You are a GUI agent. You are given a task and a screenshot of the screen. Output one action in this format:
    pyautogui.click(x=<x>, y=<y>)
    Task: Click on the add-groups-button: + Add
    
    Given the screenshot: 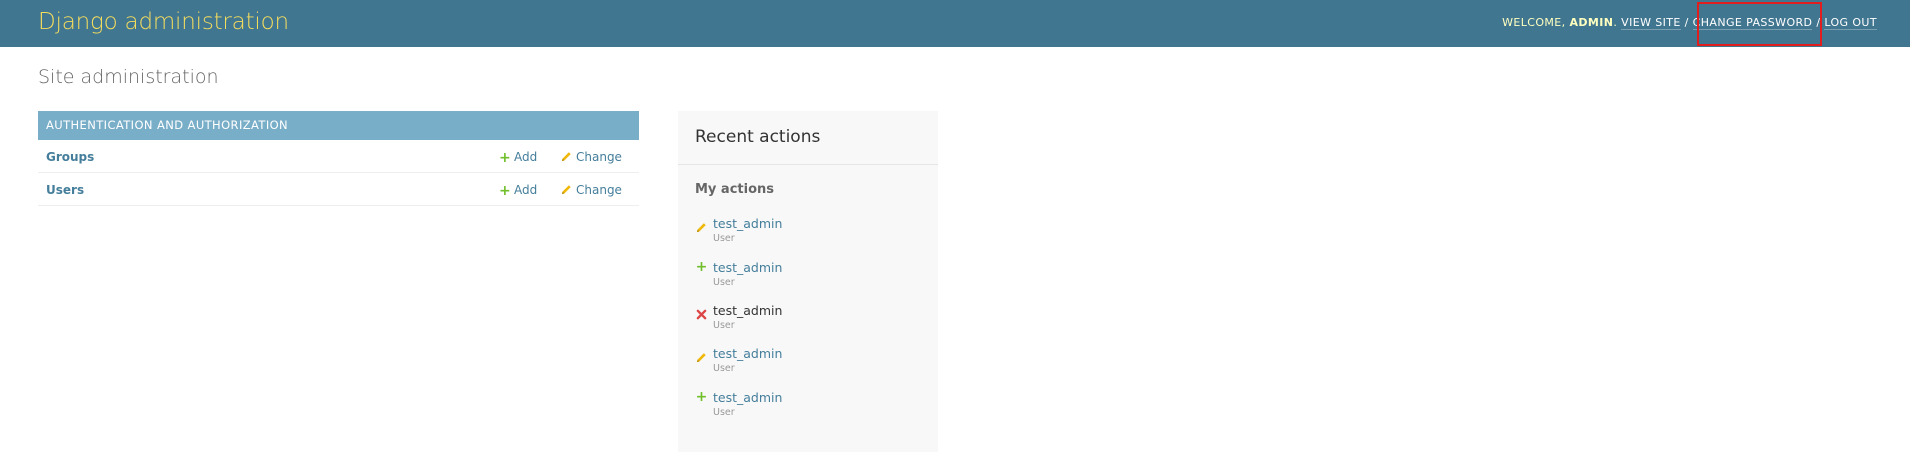 What is the action you would take?
    pyautogui.click(x=518, y=158)
    